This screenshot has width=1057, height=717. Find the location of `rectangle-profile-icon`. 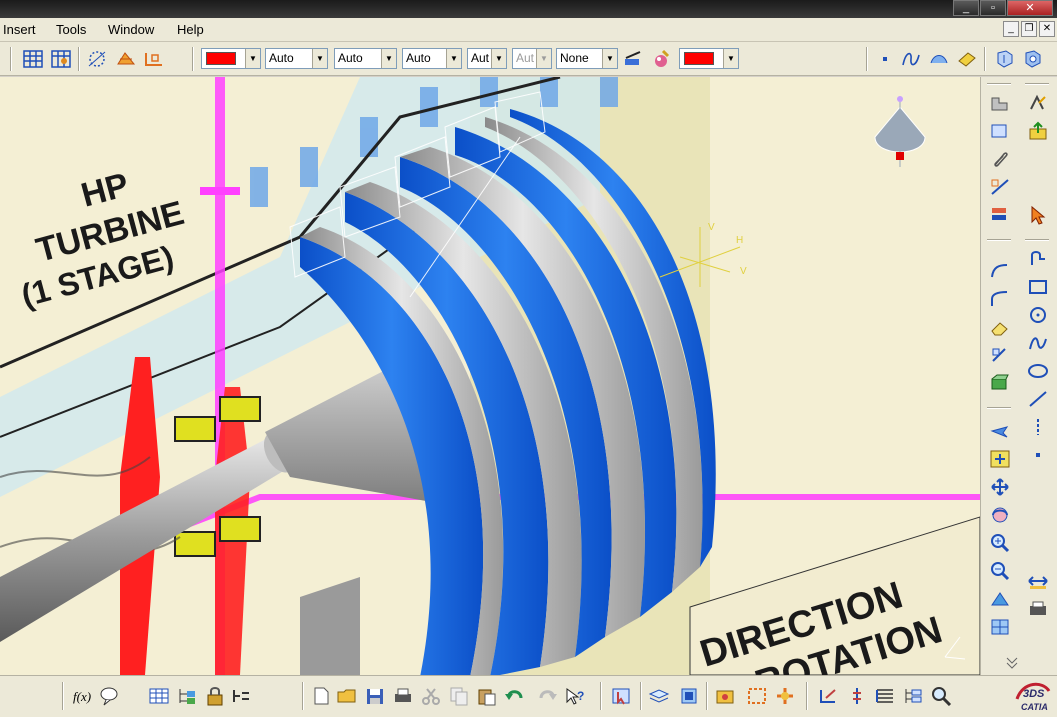

rectangle-profile-icon is located at coordinates (1000, 131).